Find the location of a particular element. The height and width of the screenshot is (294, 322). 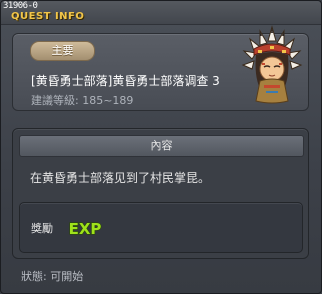

quest-id: 31906-0 is located at coordinates (20, 6).